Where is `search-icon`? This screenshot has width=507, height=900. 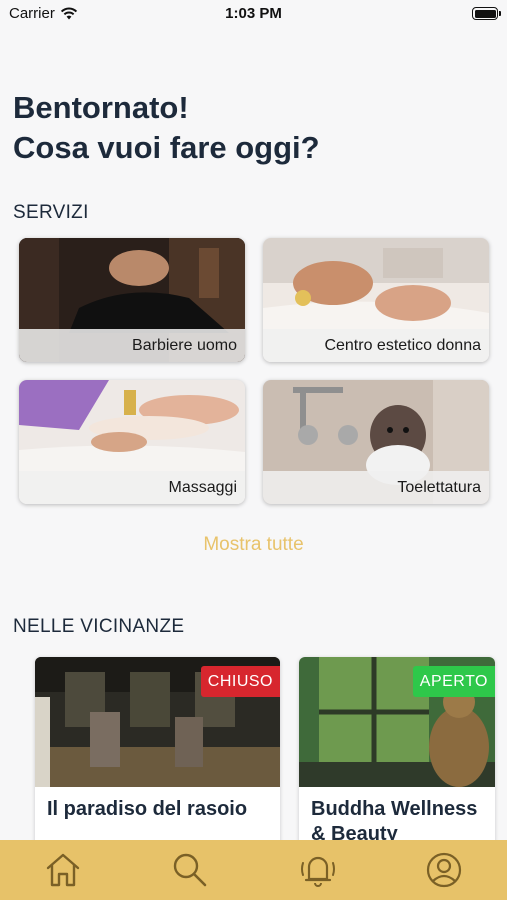 search-icon is located at coordinates (190, 870).